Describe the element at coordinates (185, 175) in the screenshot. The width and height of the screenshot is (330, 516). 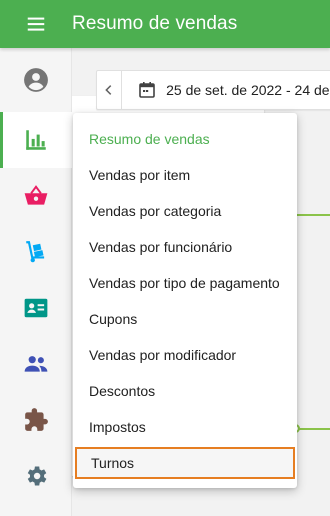
I see `menu-item-vendas-por-item: Vendas por item` at that location.